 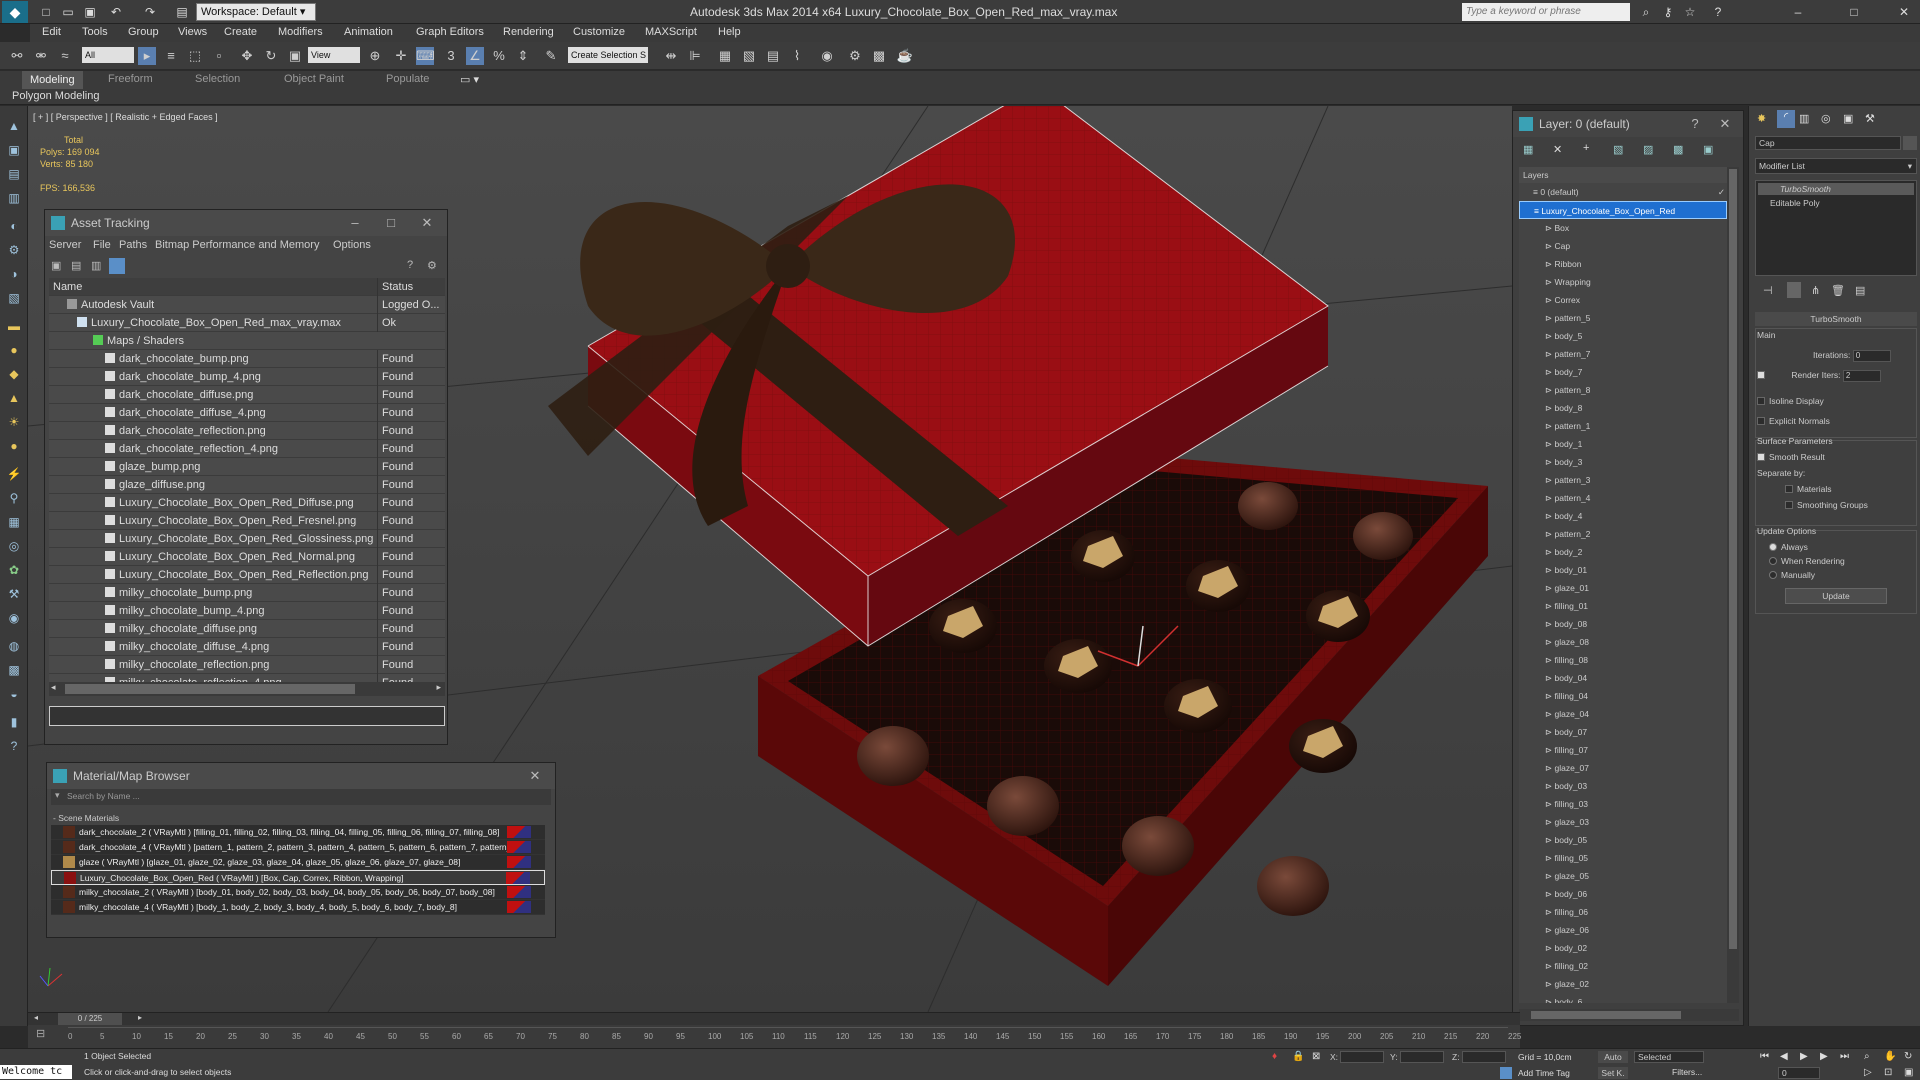 What do you see at coordinates (797, 56) in the screenshot?
I see `curve-editor-icon: ⌇` at bounding box center [797, 56].